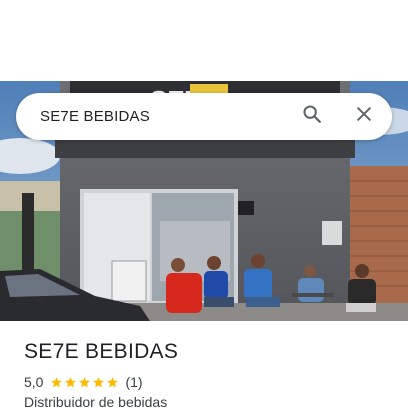 The height and width of the screenshot is (410, 408). I want to click on rating-value: 5,0, so click(34, 382).